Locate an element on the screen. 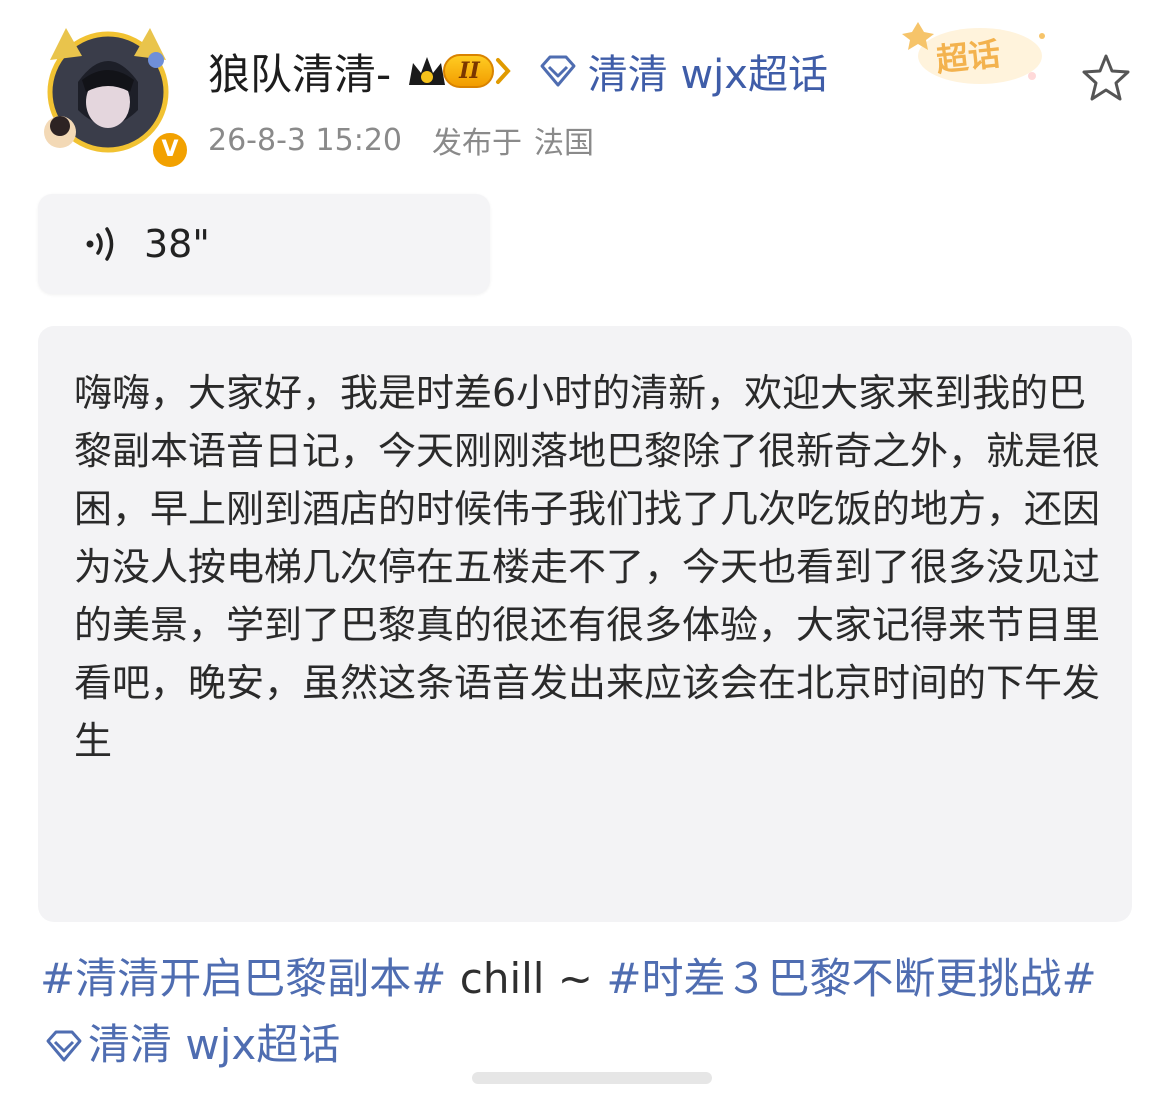  post-meta: 26-8-3 15:20 发布于 法国 is located at coordinates (401, 140).